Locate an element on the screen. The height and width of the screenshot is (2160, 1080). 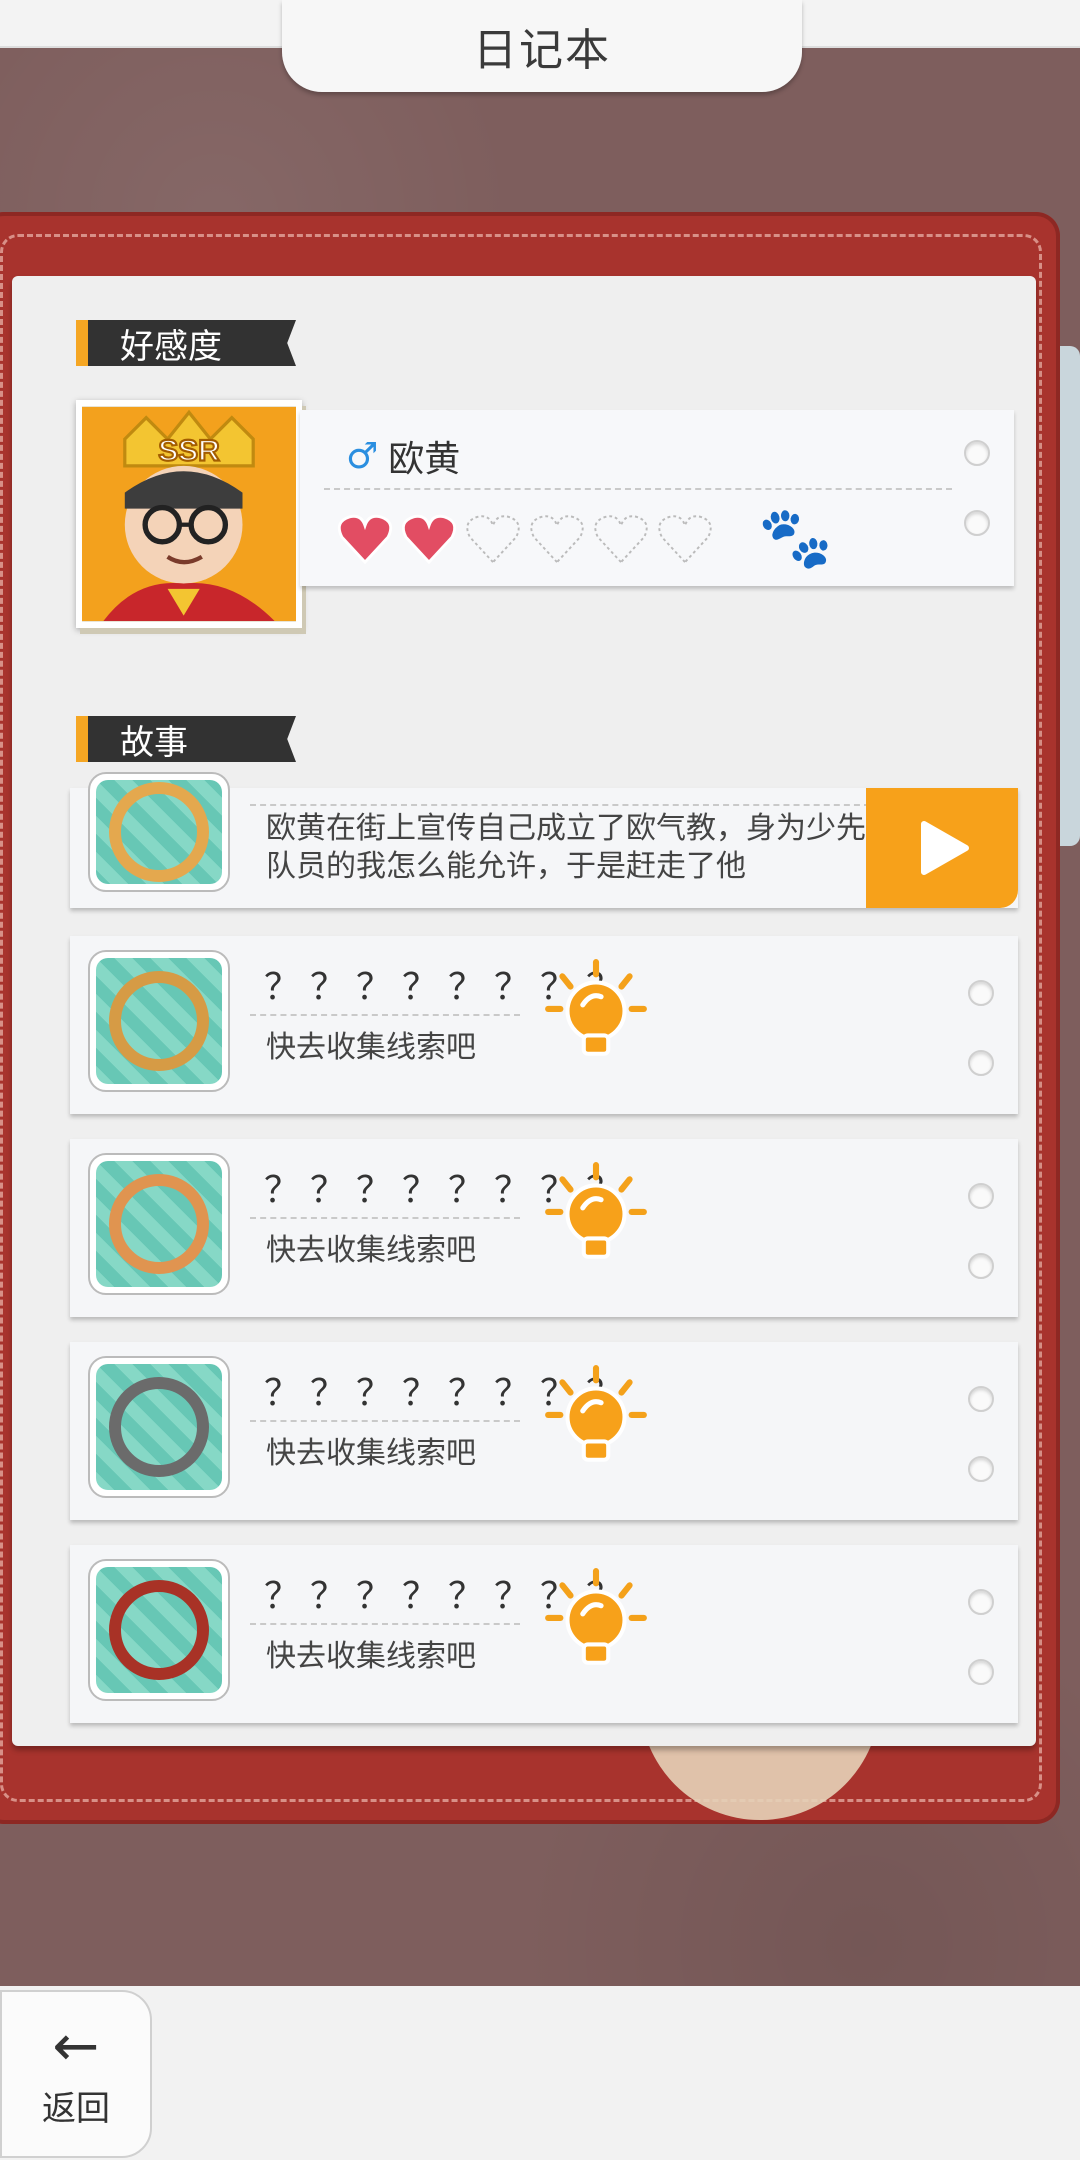
play-story-button is located at coordinates (942, 848).